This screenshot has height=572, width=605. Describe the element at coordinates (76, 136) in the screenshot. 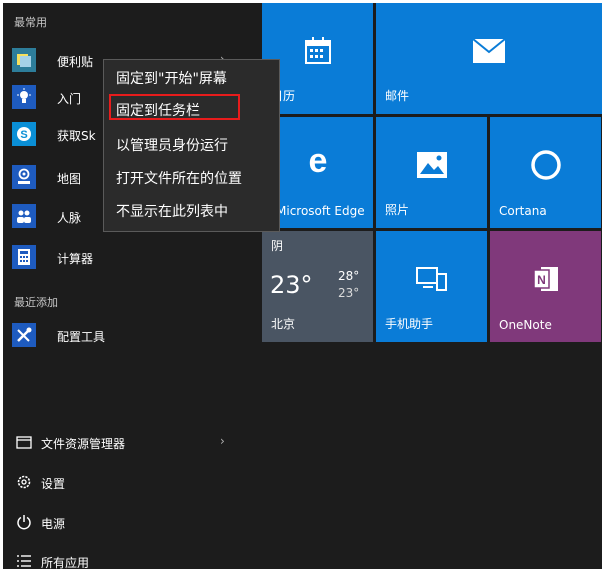

I see `app-label: 获取Sk` at that location.